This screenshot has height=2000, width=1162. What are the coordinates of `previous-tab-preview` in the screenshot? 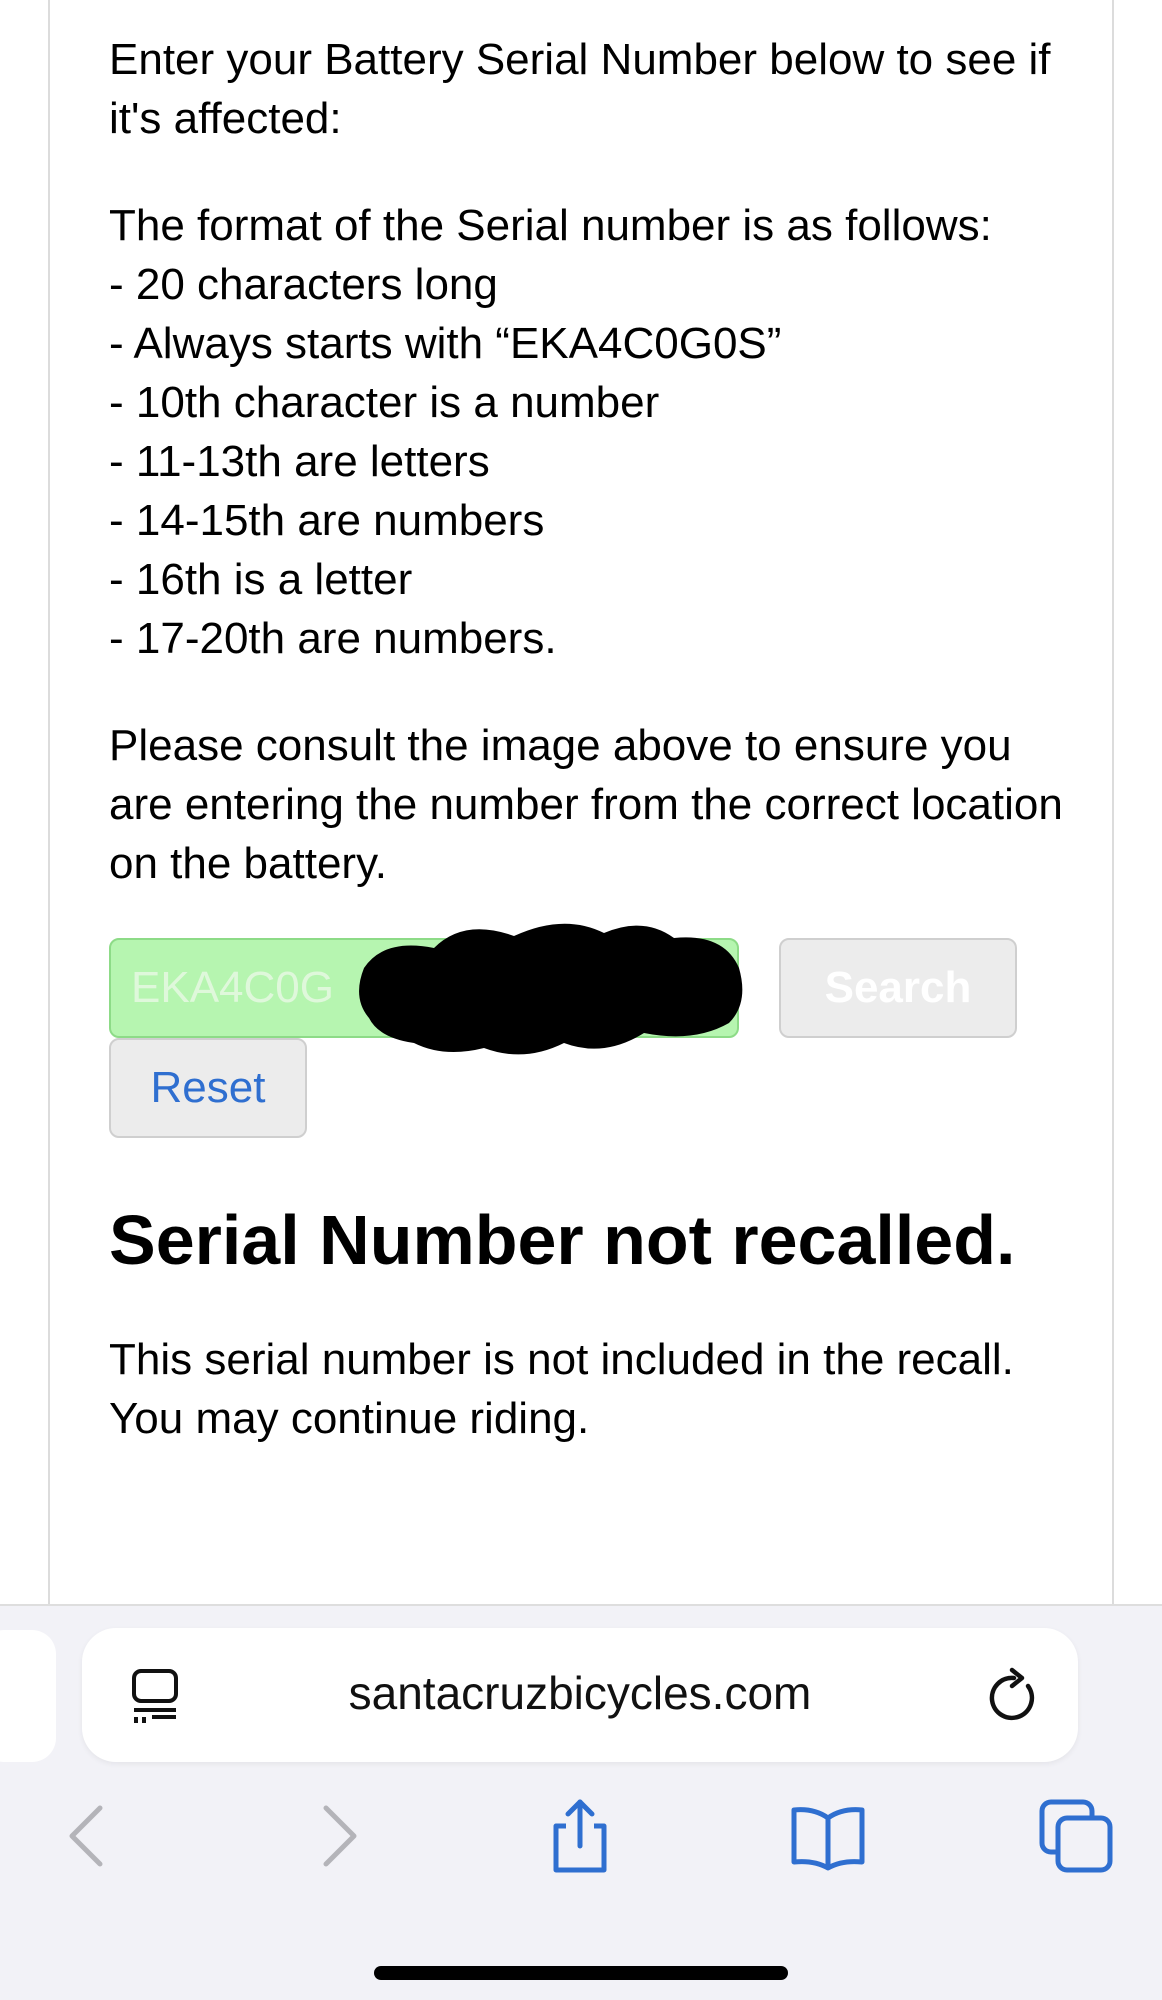 It's located at (28, 1696).